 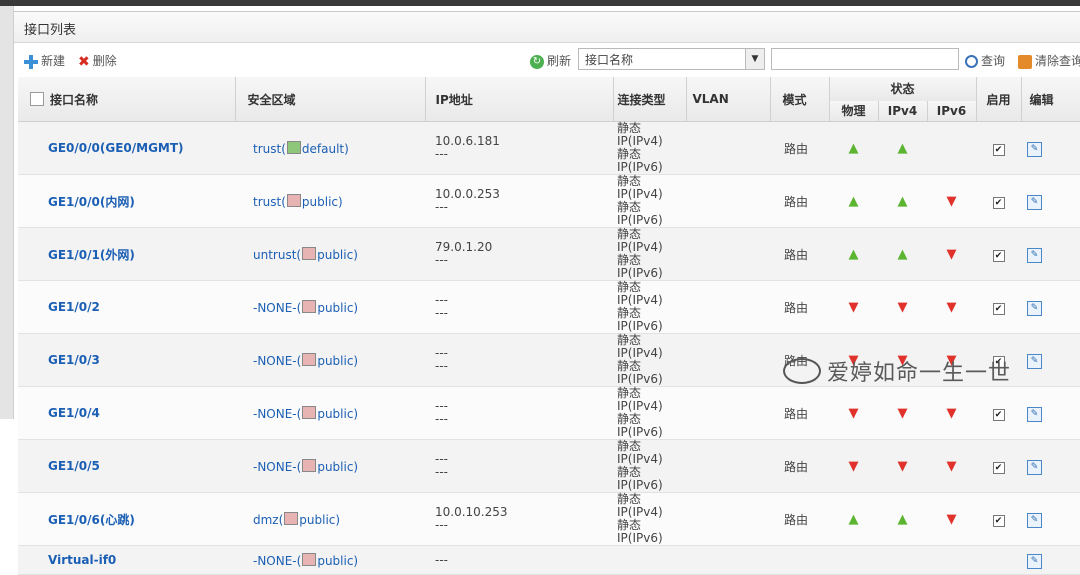 What do you see at coordinates (126, 413) in the screenshot?
I see `interface-name-link: GE1/0/4` at bounding box center [126, 413].